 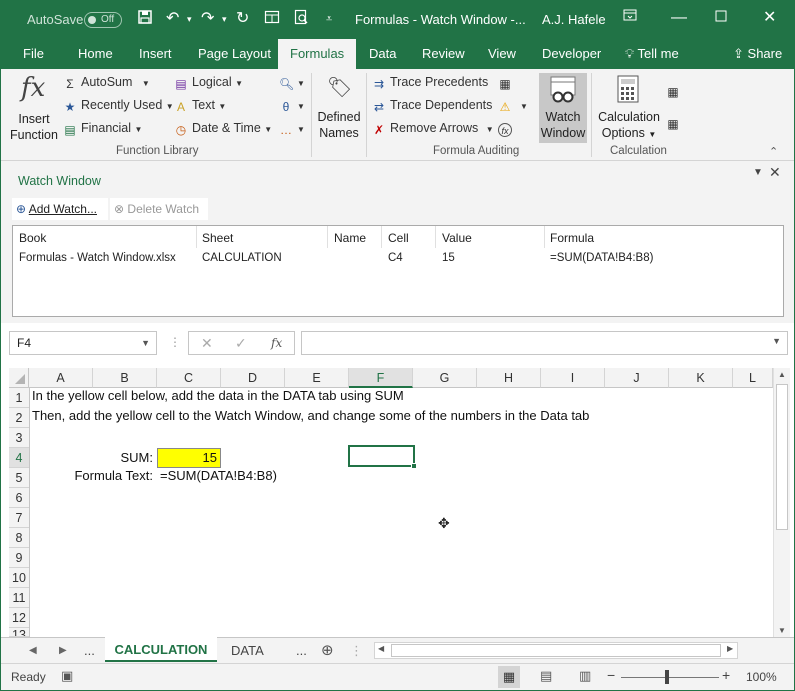 I want to click on trace-dependents-button: ⇄ Trace Dependents, so click(x=432, y=106).